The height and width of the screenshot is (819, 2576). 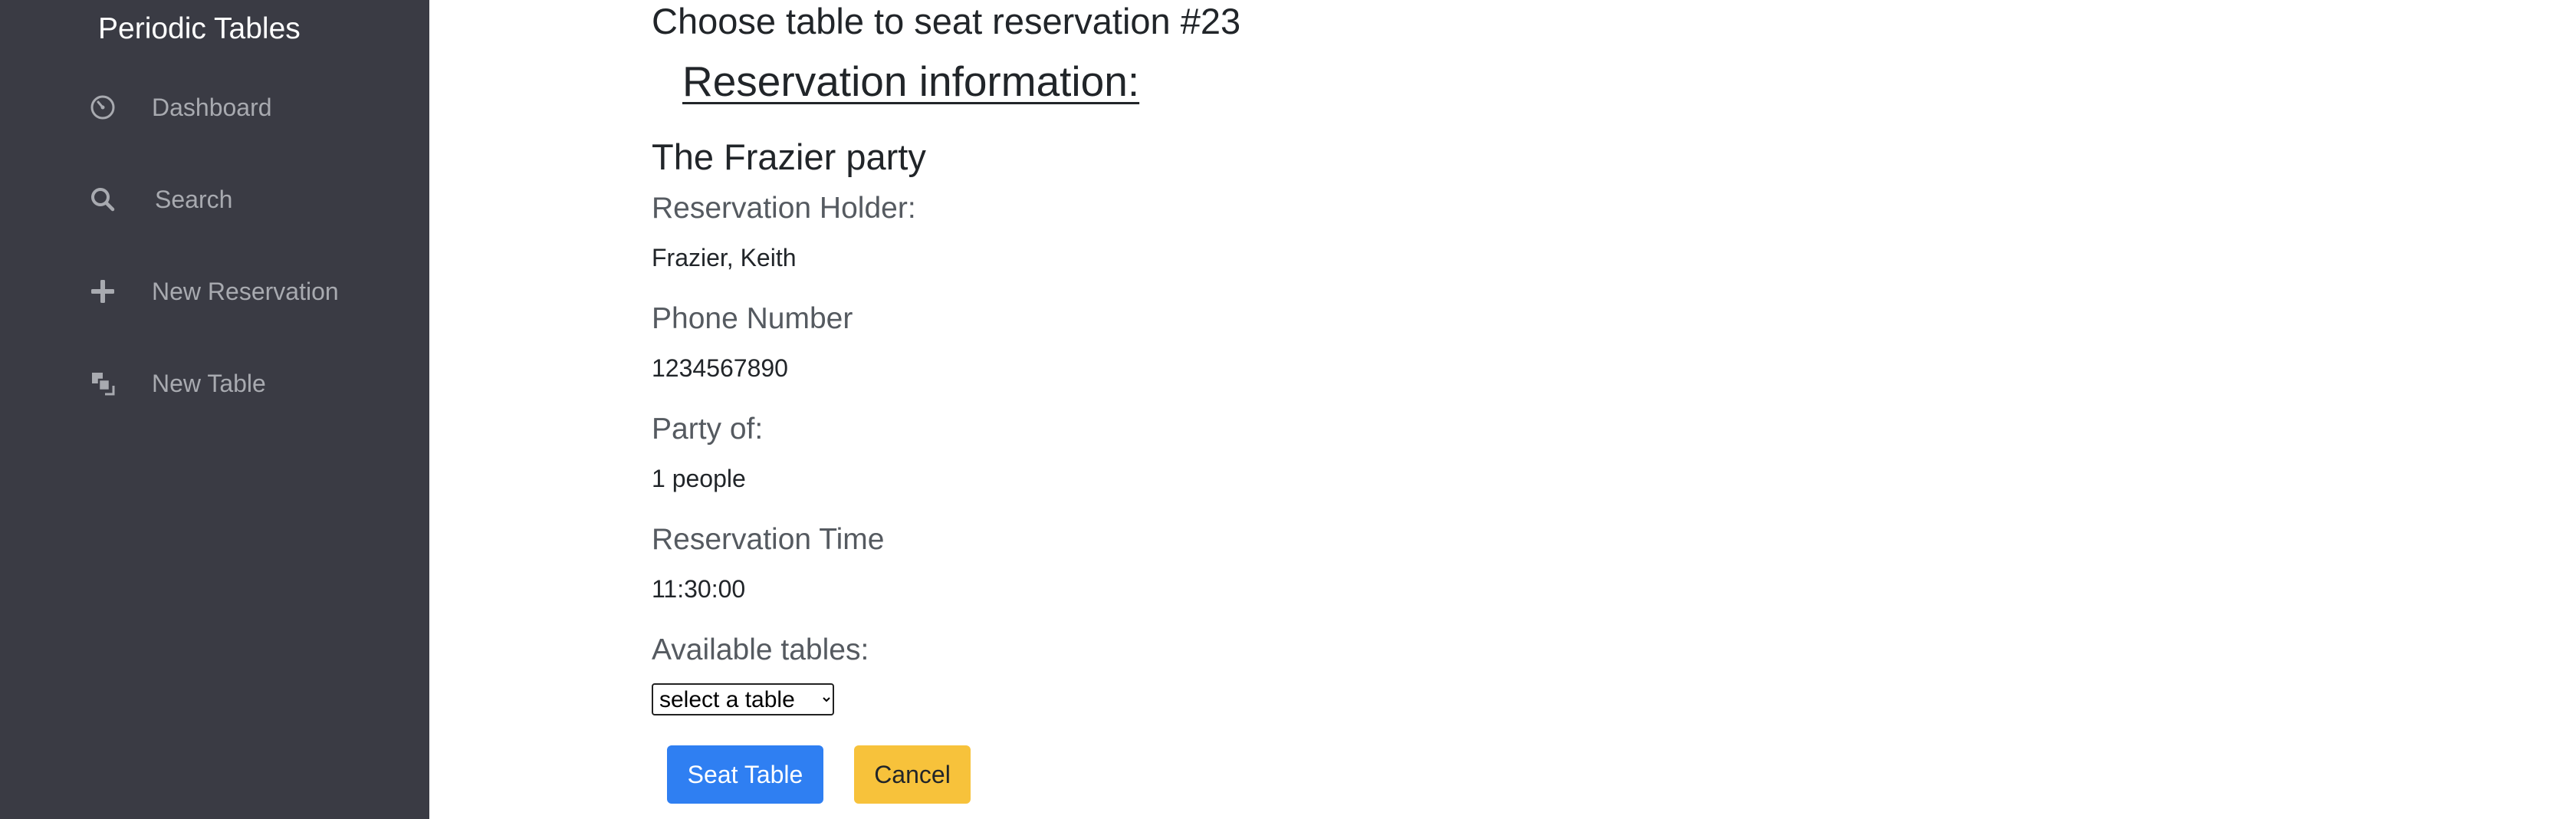 What do you see at coordinates (708, 429) in the screenshot?
I see `party-size-label: Party of:` at bounding box center [708, 429].